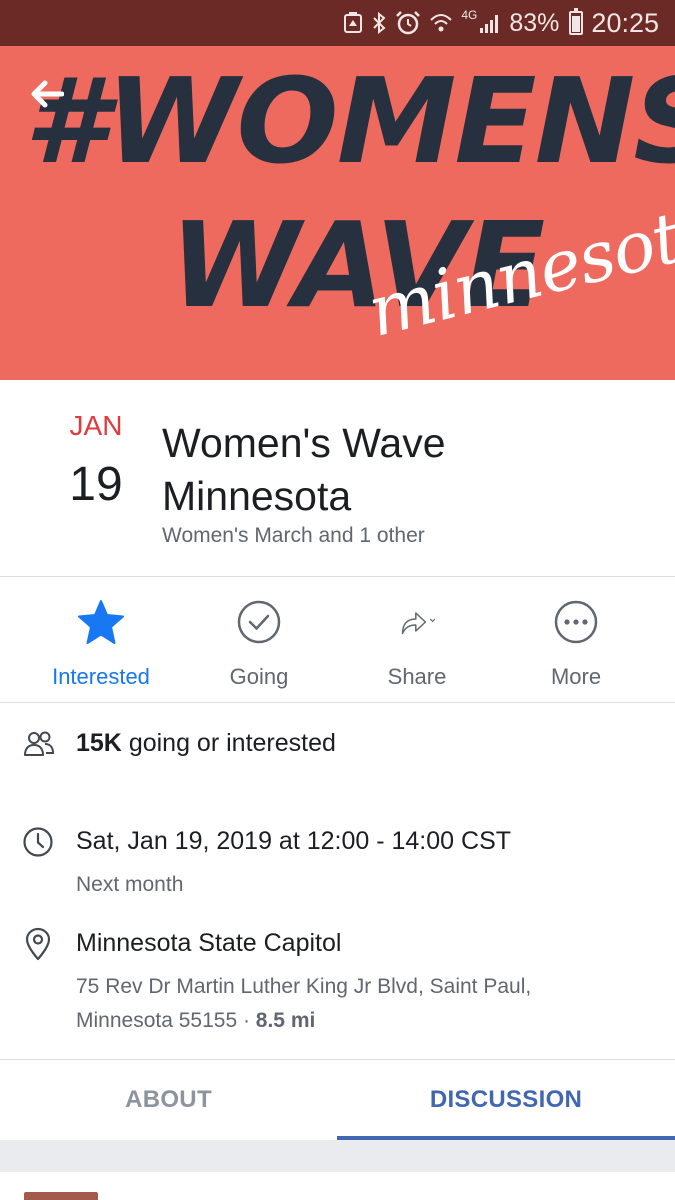  What do you see at coordinates (38, 944) in the screenshot?
I see `location-pin-icon` at bounding box center [38, 944].